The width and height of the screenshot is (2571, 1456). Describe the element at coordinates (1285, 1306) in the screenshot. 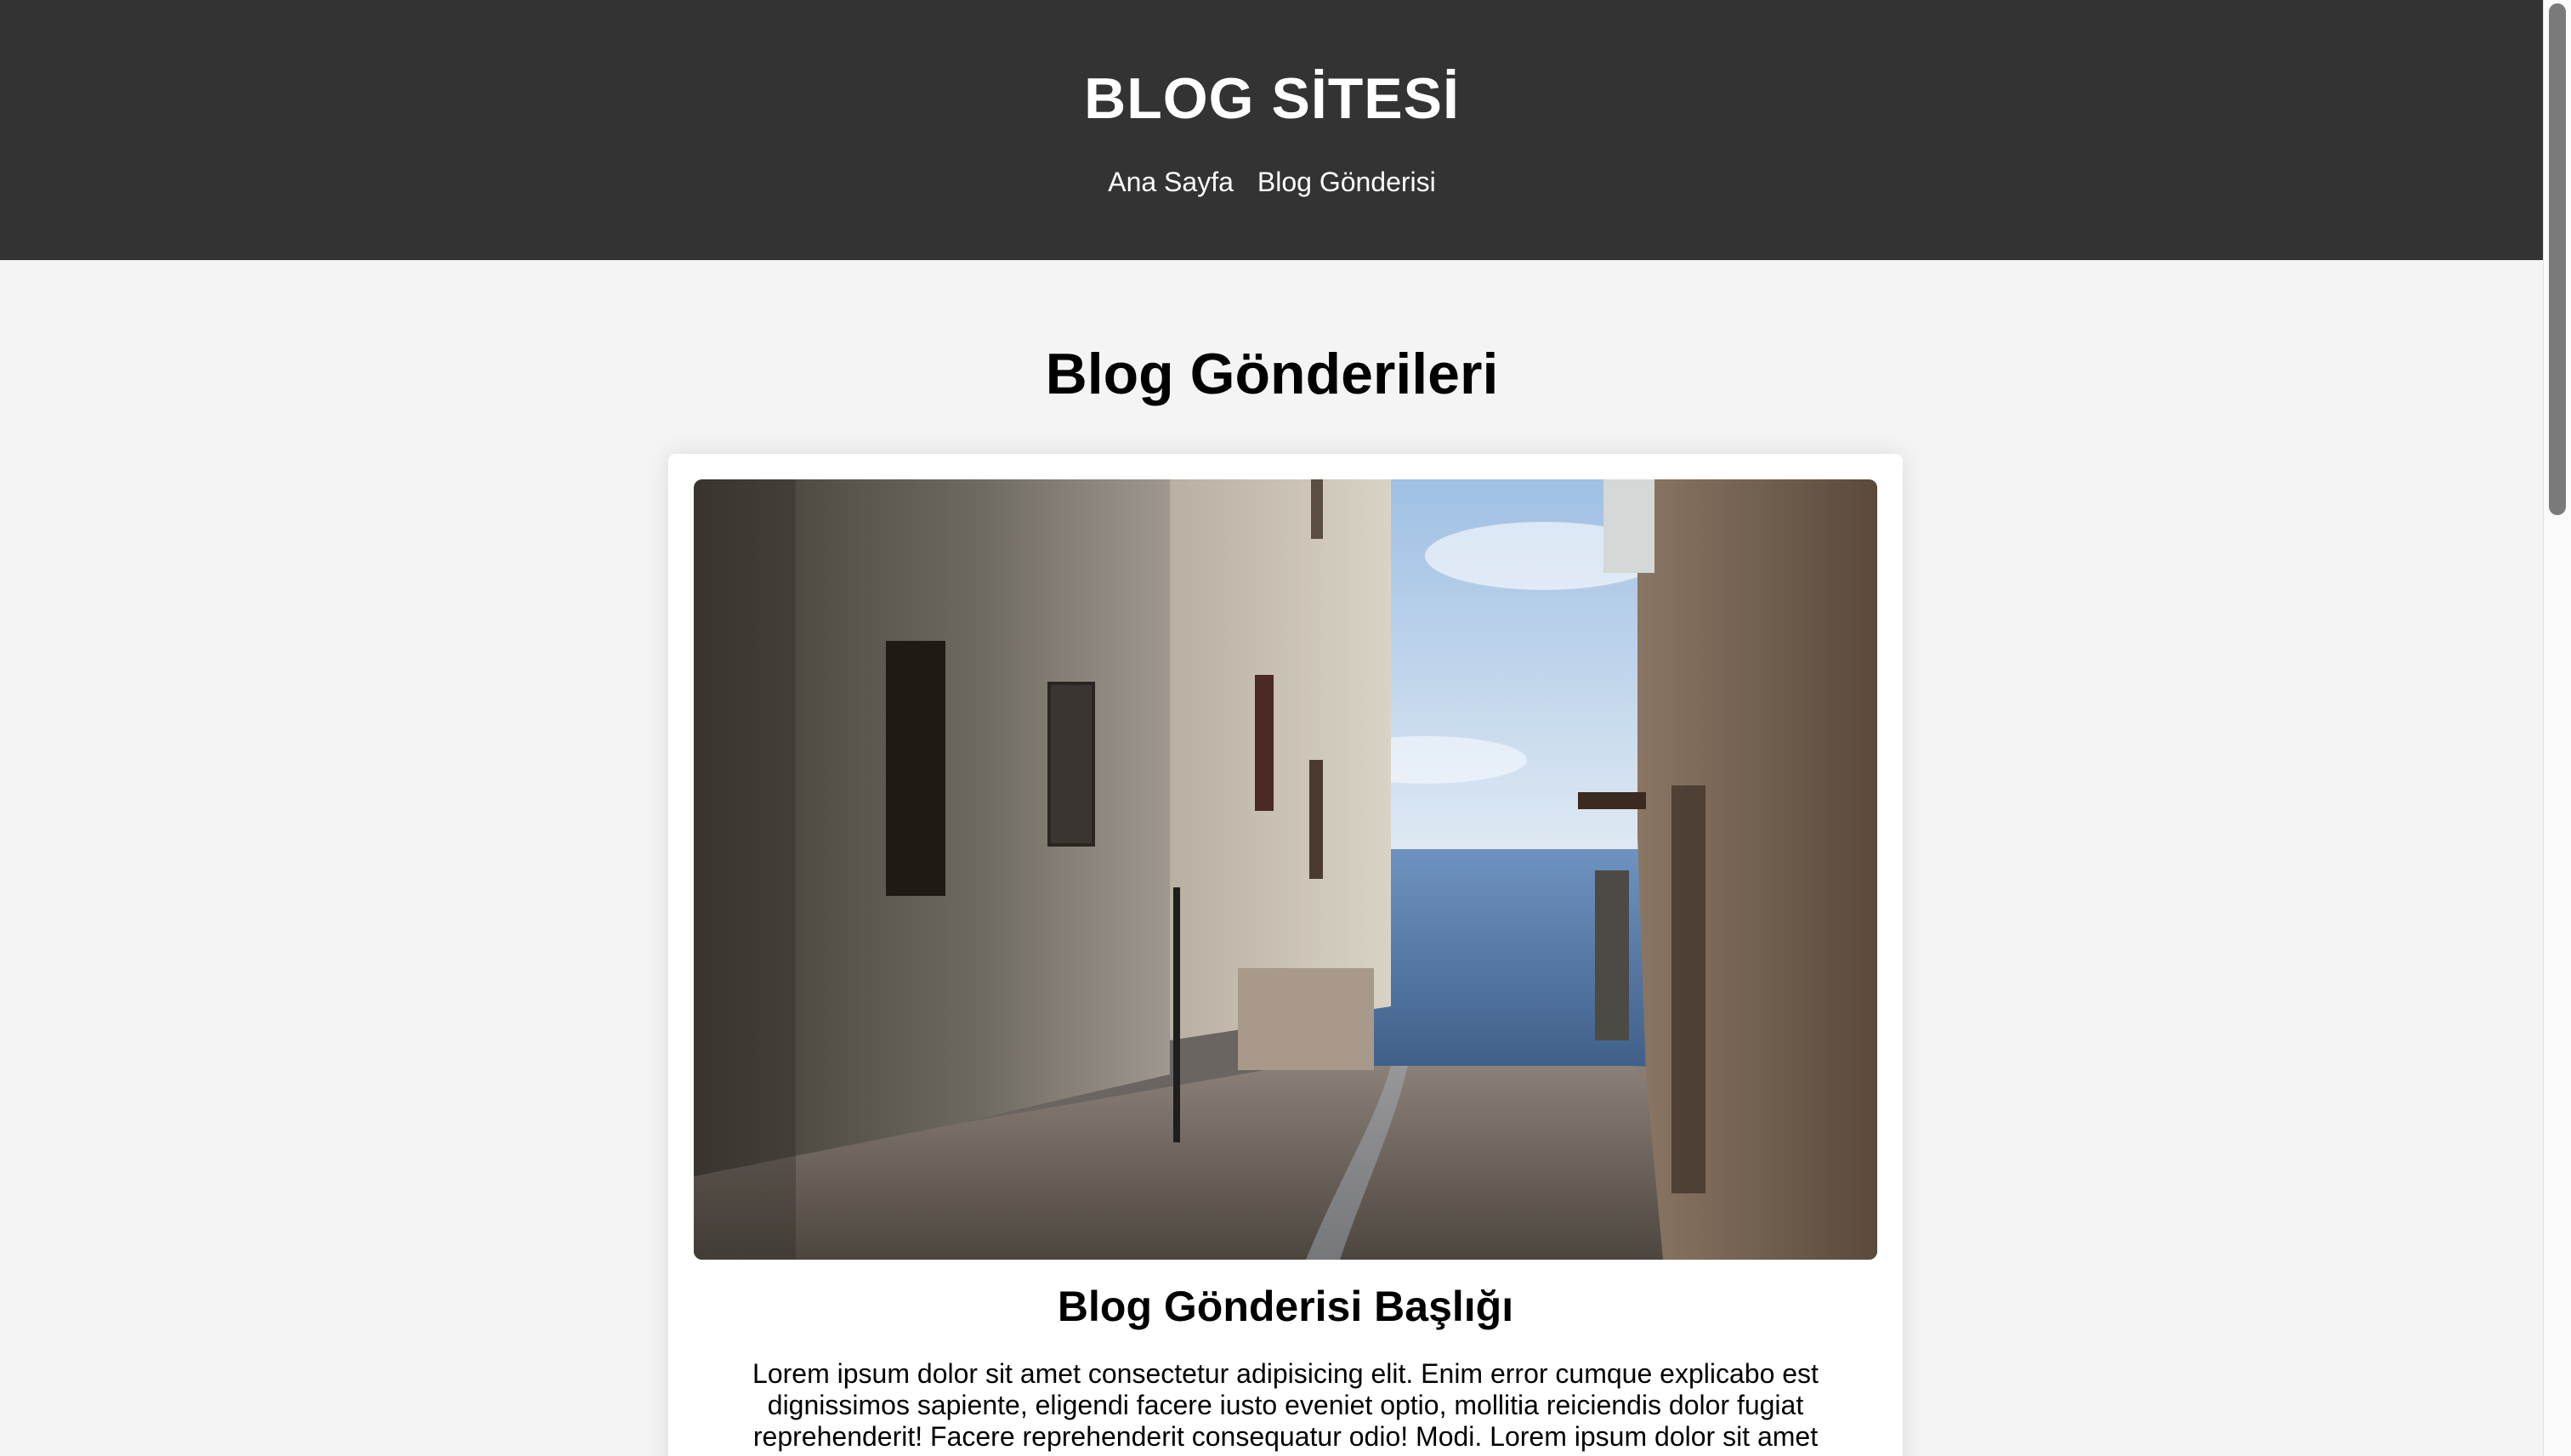

I see `post-title: Blog Gönderisi Başlığı` at that location.